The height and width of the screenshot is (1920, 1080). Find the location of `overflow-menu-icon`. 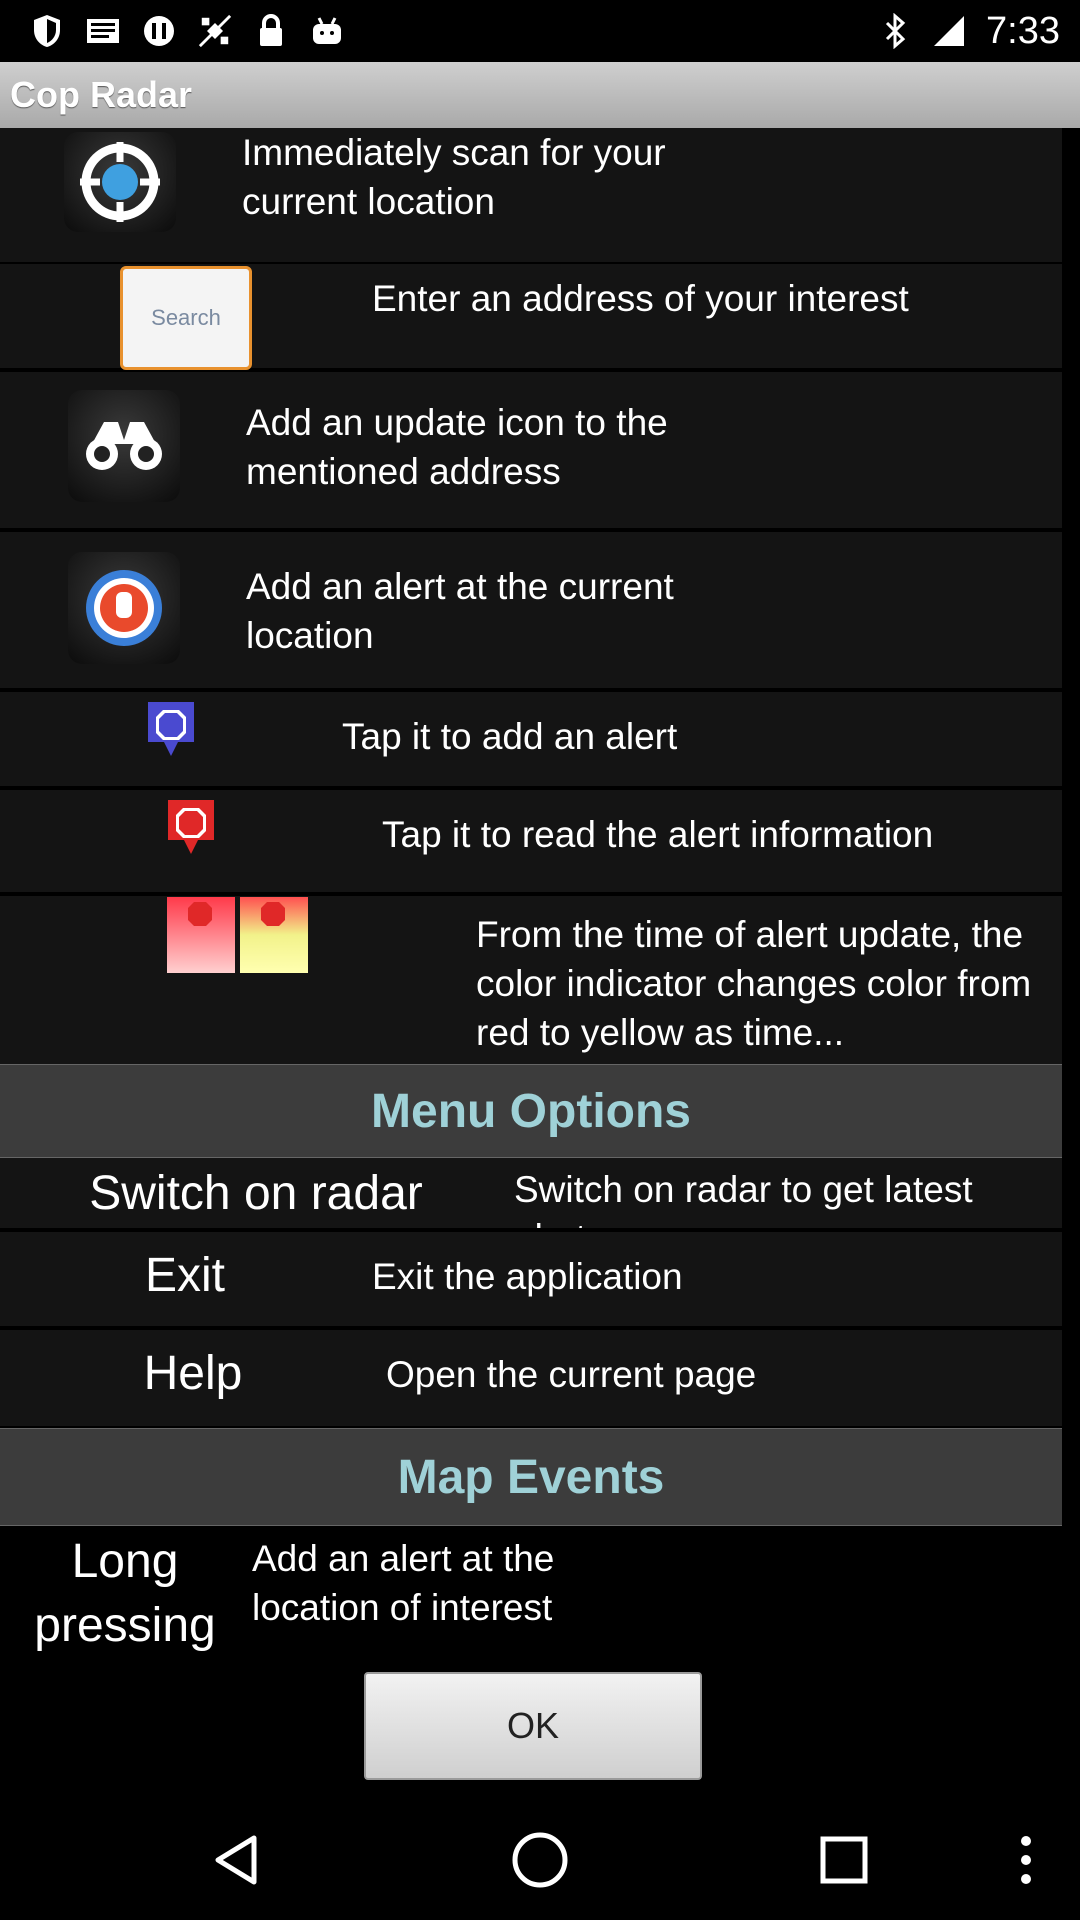

overflow-menu-icon is located at coordinates (1026, 1860).